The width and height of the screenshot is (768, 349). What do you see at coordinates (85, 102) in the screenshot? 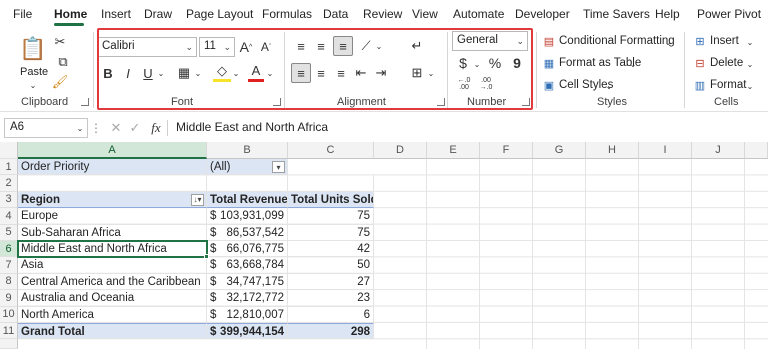
I see `clipboard-launcher-icon` at bounding box center [85, 102].